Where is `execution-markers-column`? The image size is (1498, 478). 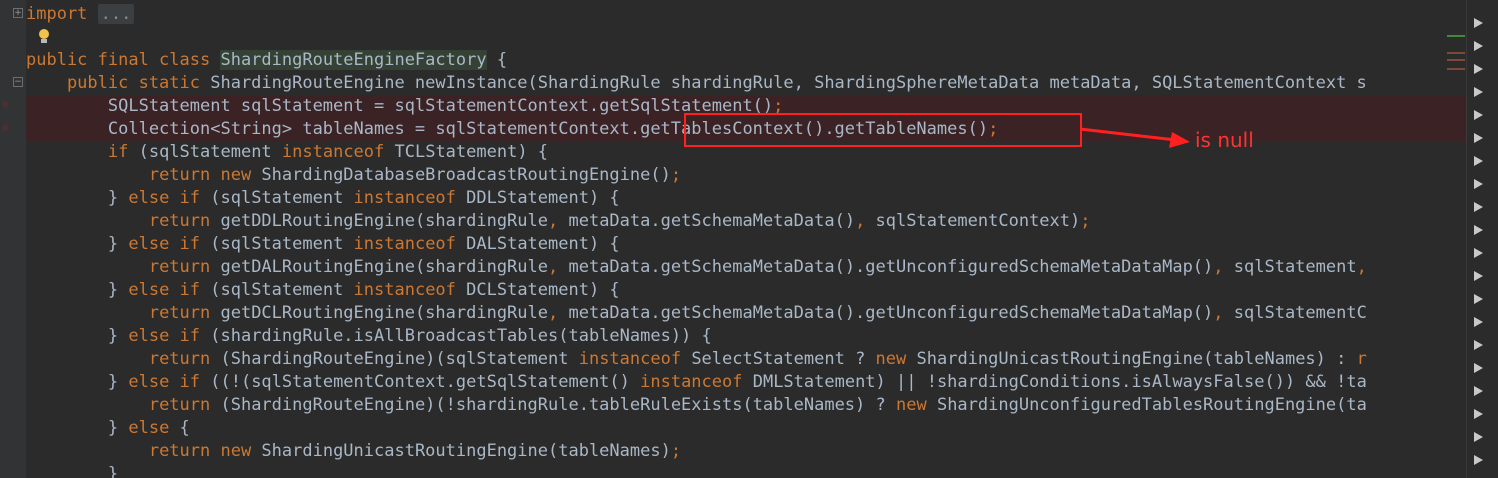
execution-markers-column is located at coordinates (1482, 239).